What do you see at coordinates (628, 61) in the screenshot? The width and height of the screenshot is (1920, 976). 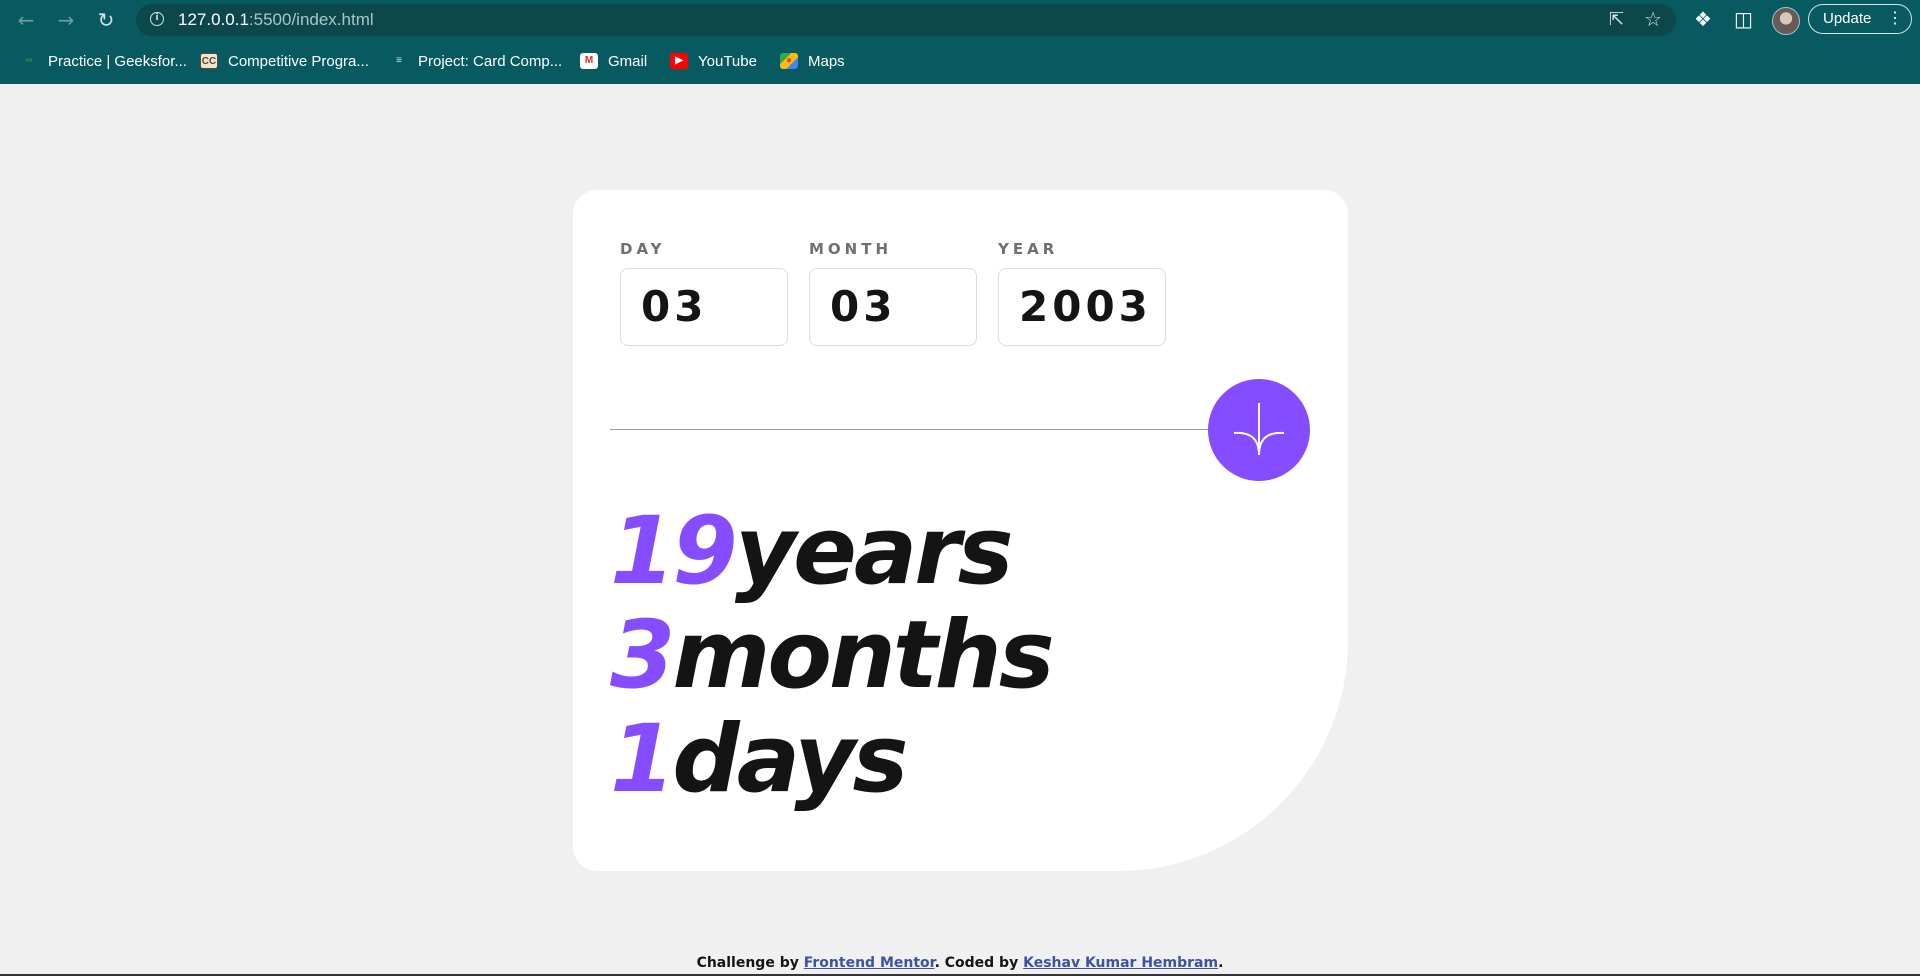 I see `bookmark-label: Gmail` at bounding box center [628, 61].